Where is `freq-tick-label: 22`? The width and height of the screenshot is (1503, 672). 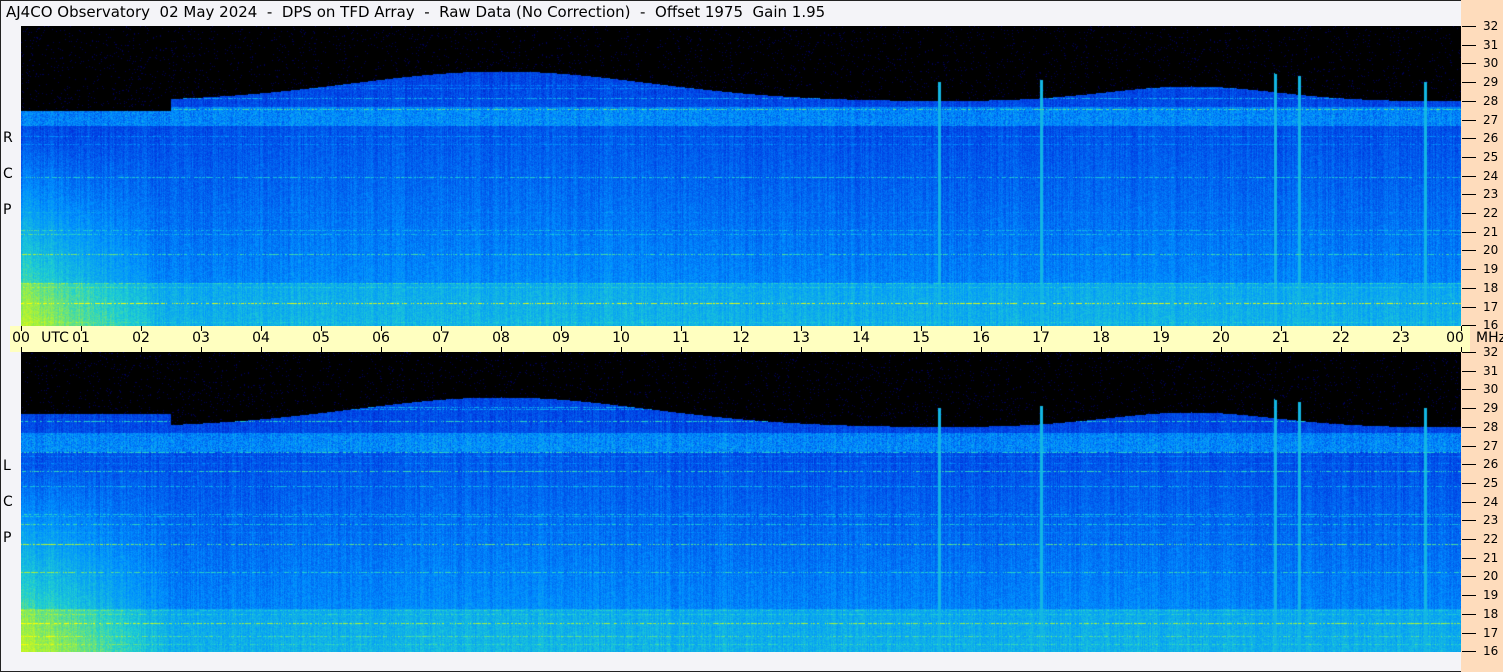 freq-tick-label: 22 is located at coordinates (1491, 539).